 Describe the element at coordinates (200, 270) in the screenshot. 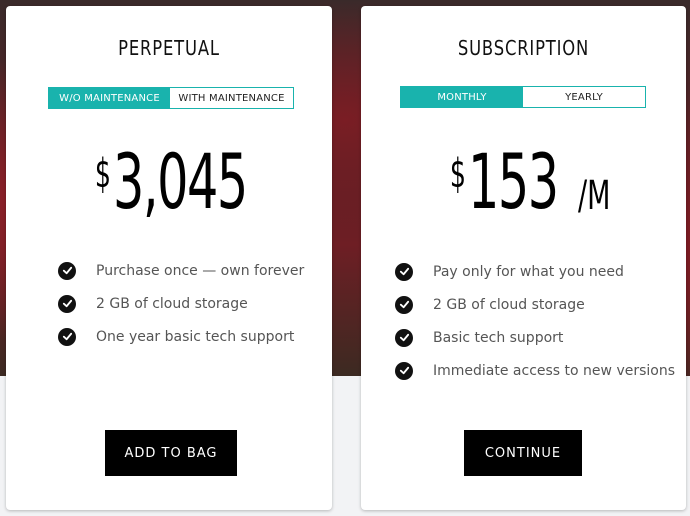

I see `feature-text: Purchase once — own forever` at that location.